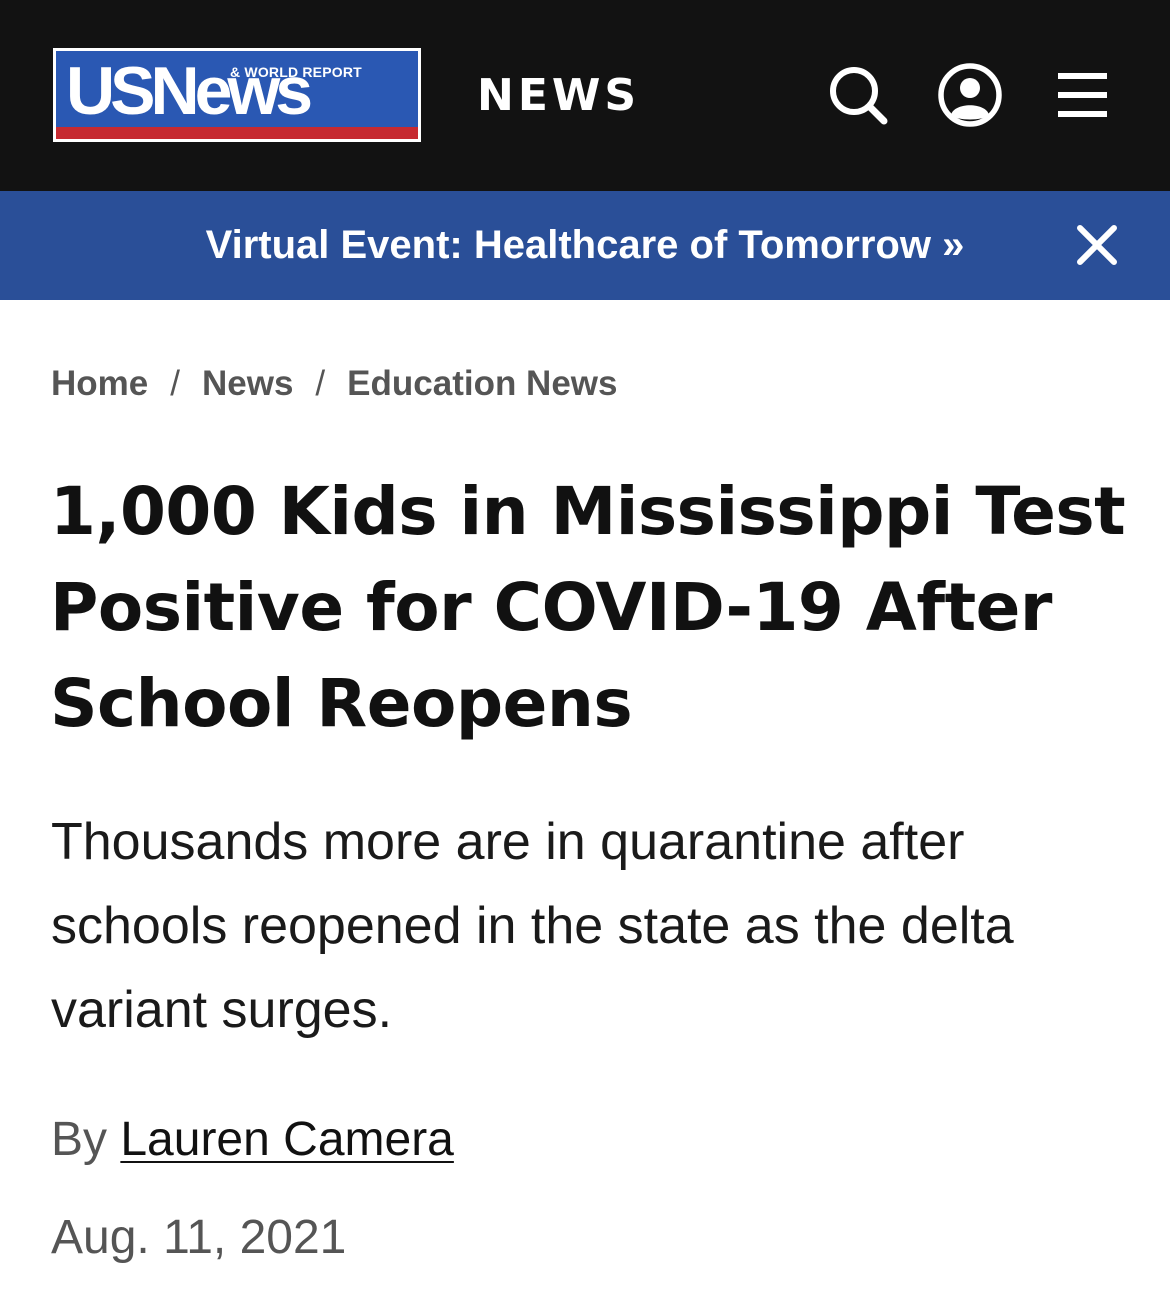 Image resolution: width=1170 pixels, height=1296 pixels. What do you see at coordinates (237, 133) in the screenshot?
I see `logo-red-stripe` at bounding box center [237, 133].